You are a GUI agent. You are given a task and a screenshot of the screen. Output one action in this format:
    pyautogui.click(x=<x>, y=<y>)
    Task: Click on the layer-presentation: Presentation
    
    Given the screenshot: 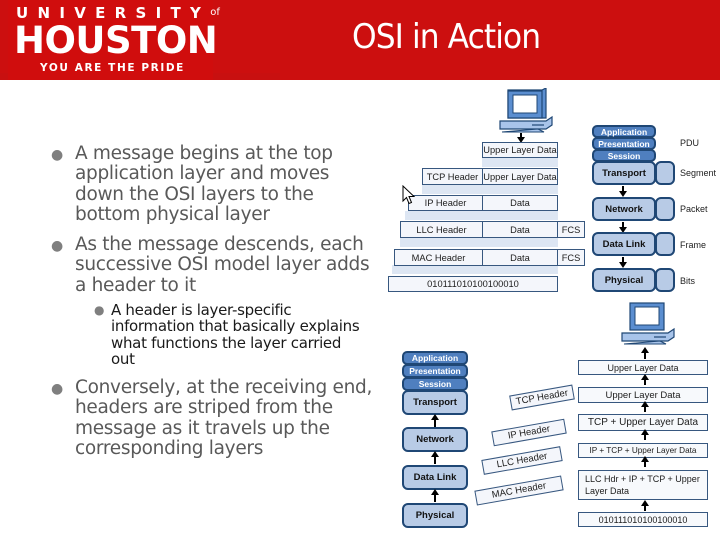 What is the action you would take?
    pyautogui.click(x=435, y=371)
    